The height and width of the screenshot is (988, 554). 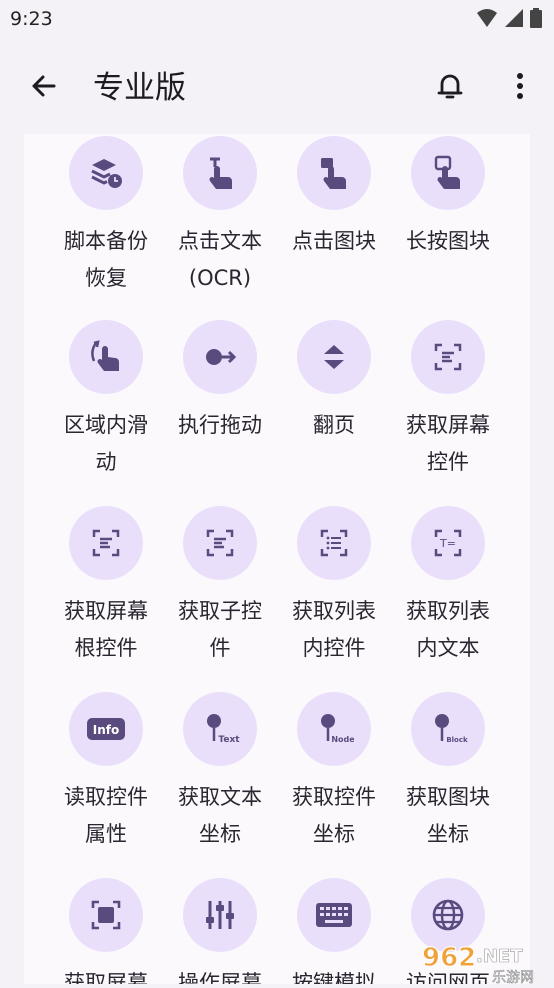 What do you see at coordinates (448, 357) in the screenshot?
I see `screen-control-icon` at bounding box center [448, 357].